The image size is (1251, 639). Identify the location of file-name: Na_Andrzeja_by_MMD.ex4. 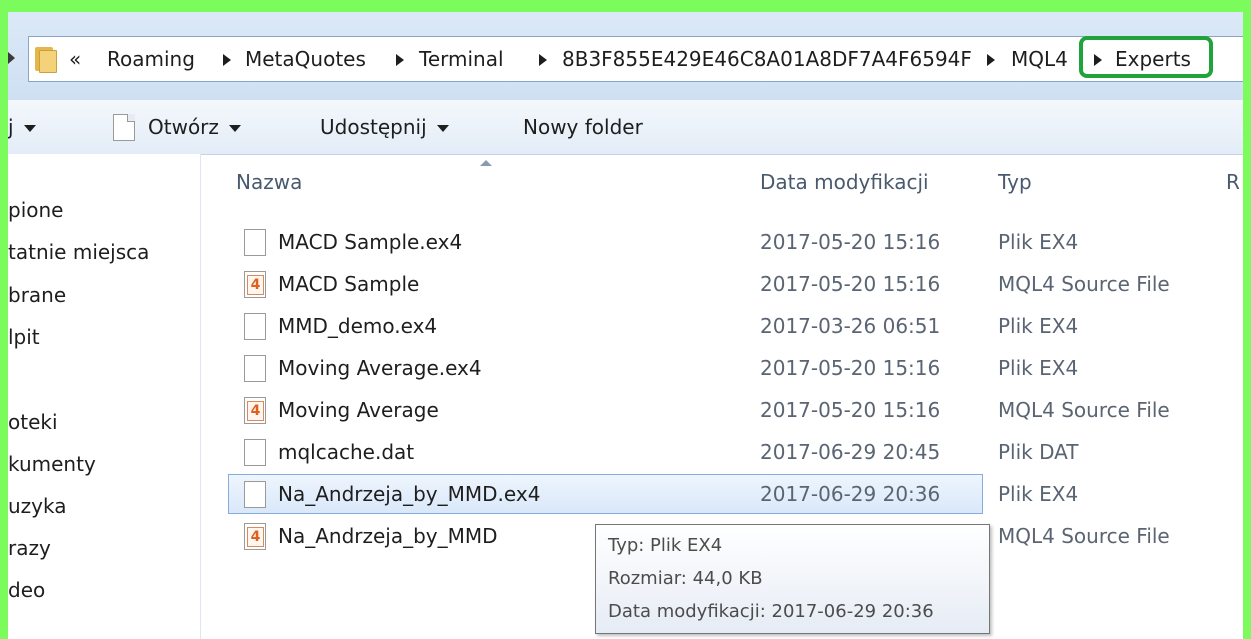
(409, 494).